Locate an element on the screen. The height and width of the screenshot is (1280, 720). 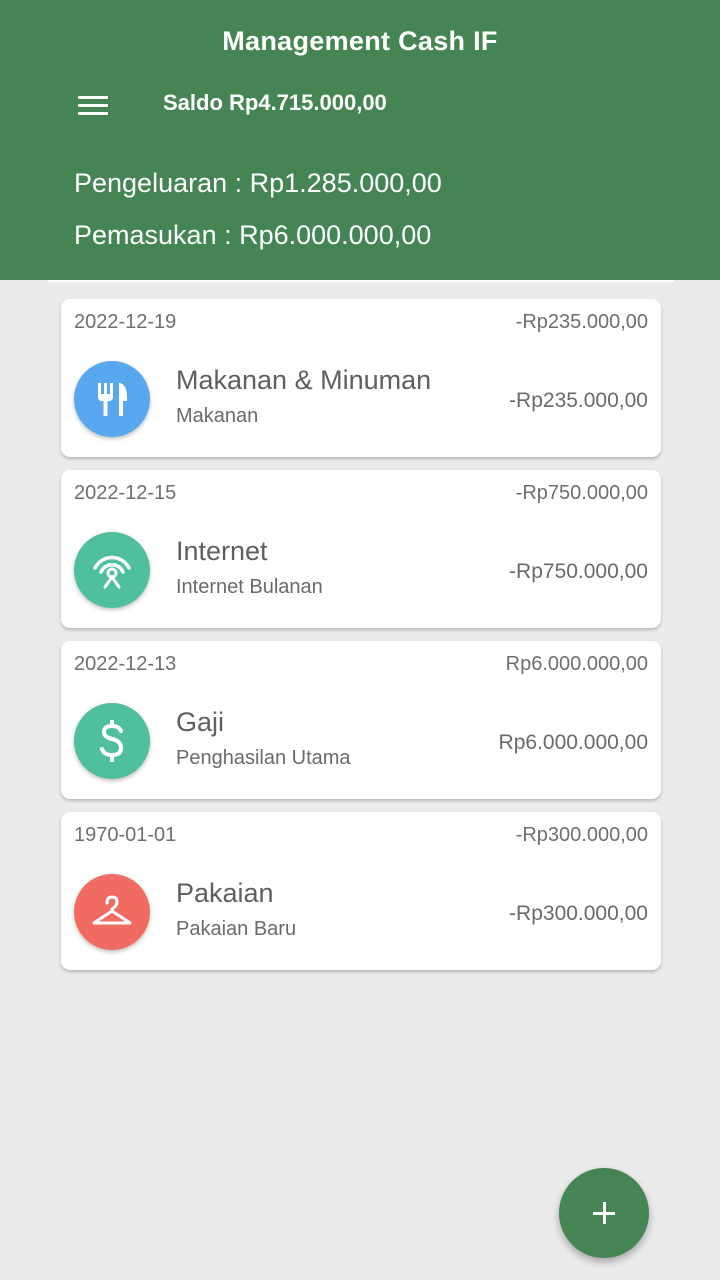
hanger-icon is located at coordinates (112, 912).